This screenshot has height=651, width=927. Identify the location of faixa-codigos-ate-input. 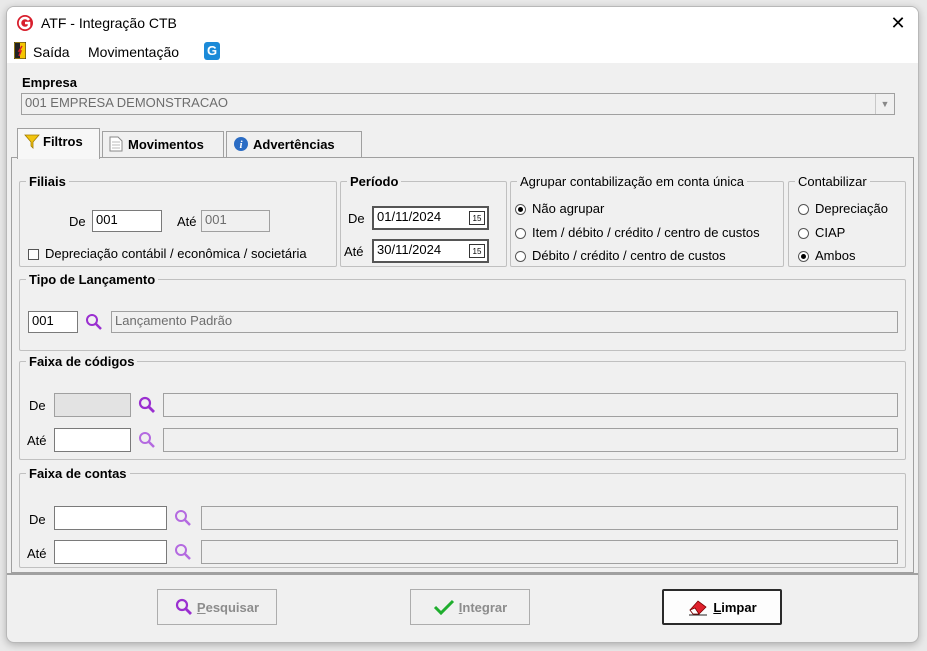
(92, 440).